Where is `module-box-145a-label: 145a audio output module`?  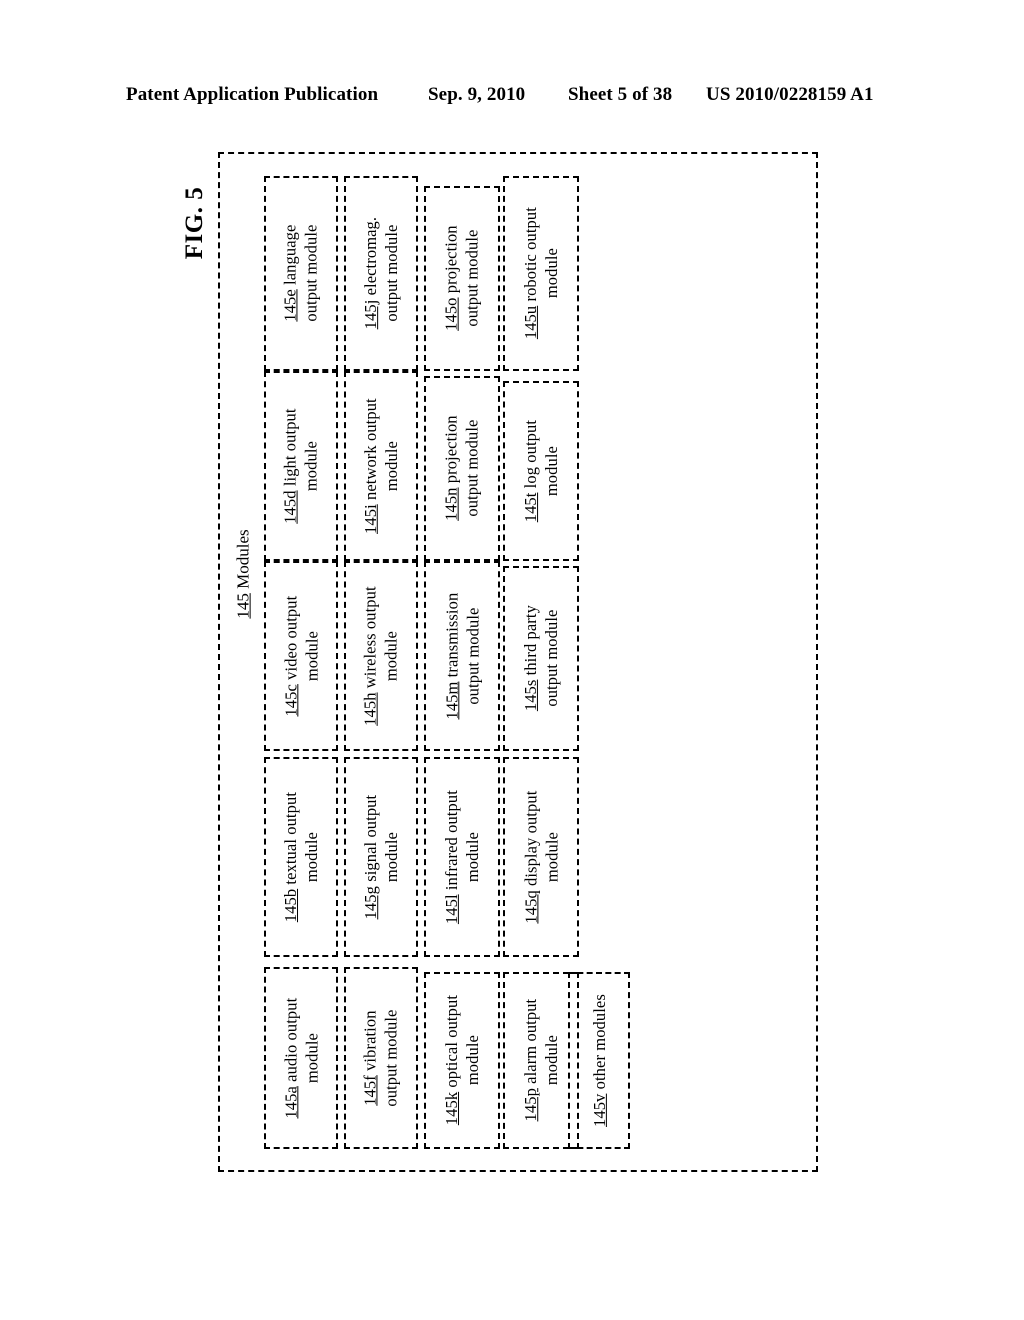 module-box-145a-label: 145a audio output module is located at coordinates (300, 1058).